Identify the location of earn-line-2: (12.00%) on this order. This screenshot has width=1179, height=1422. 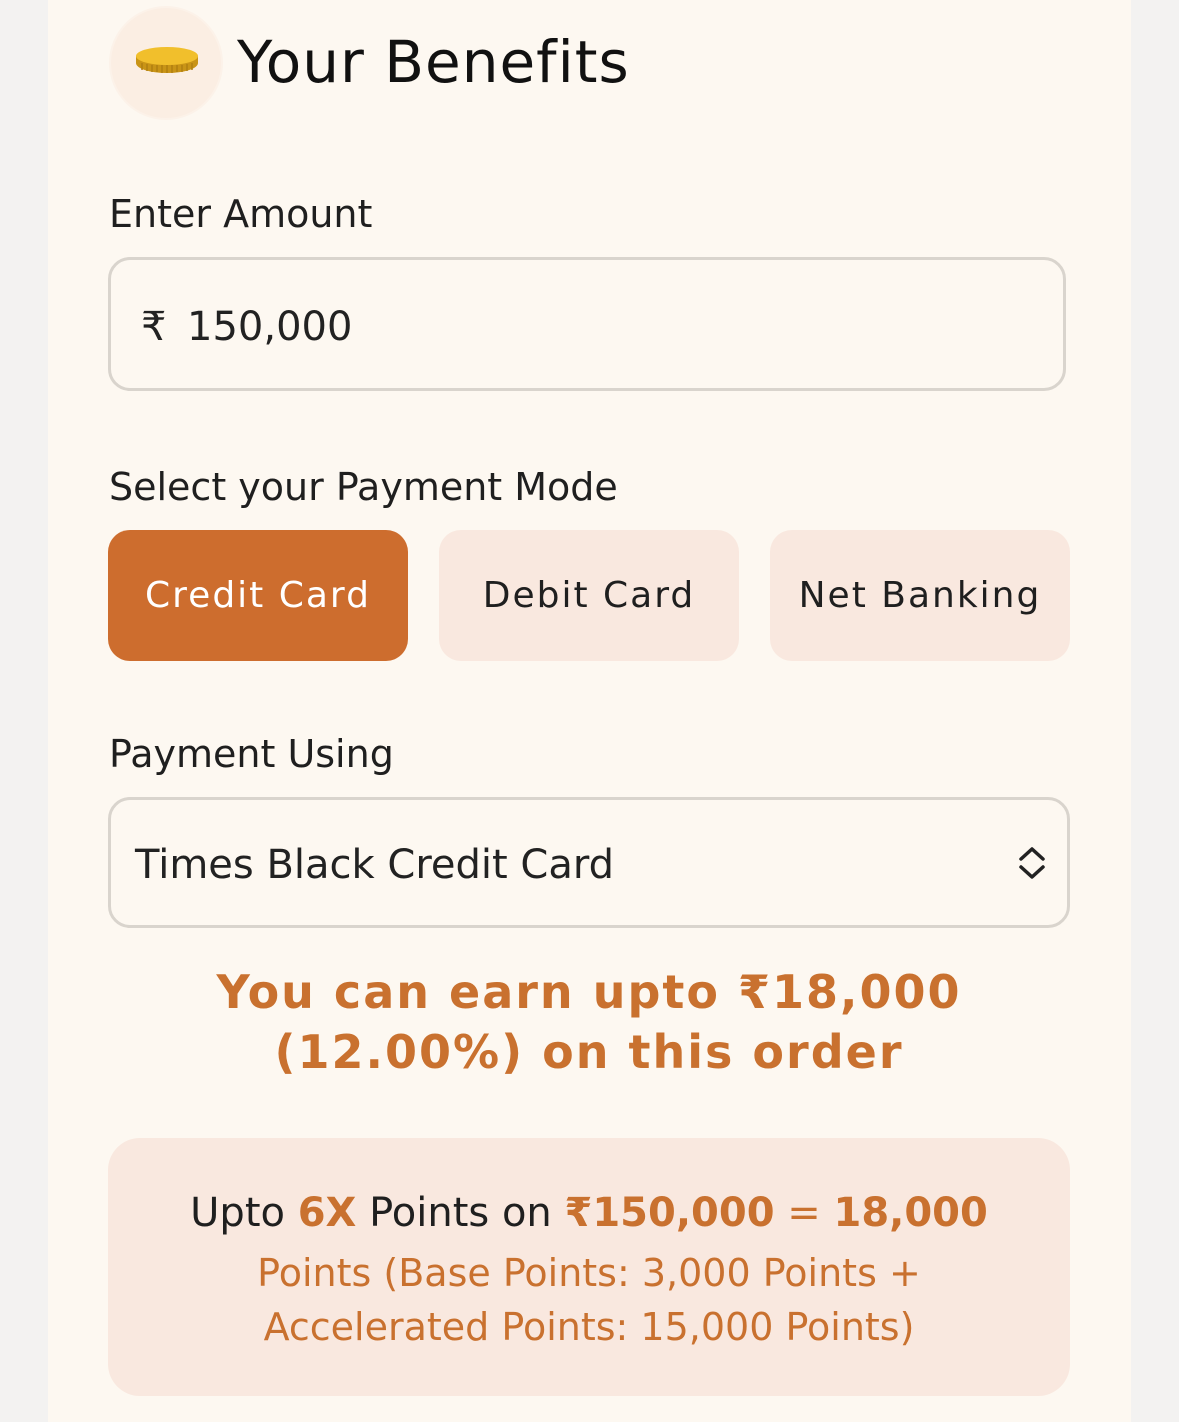
(589, 1052).